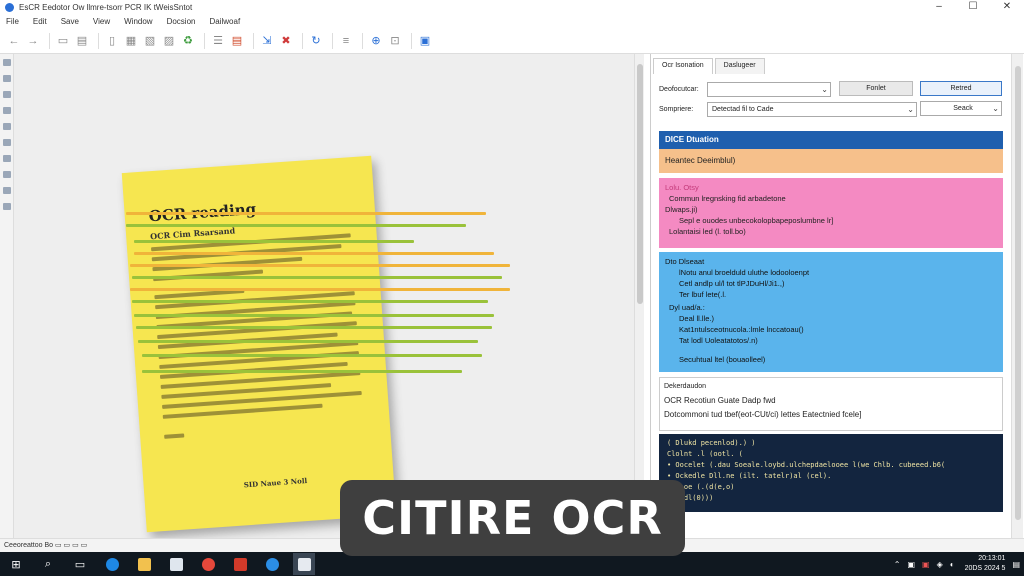 This screenshot has height=576, width=1024. I want to click on detection-line: OCR Recotiun Guate Dadp fwd, so click(720, 400).